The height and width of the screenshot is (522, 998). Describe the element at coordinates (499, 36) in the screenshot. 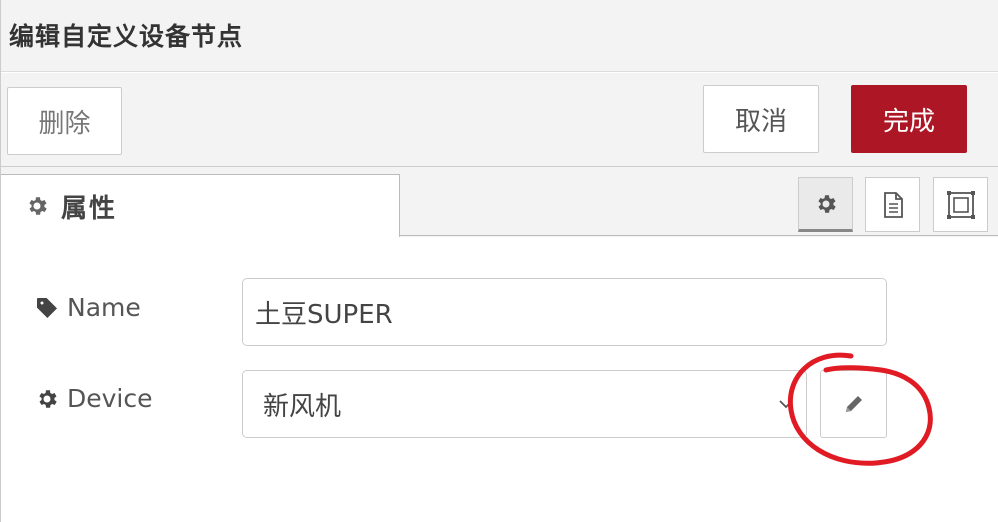

I see `tray-header: 编辑自定义设备节点` at that location.